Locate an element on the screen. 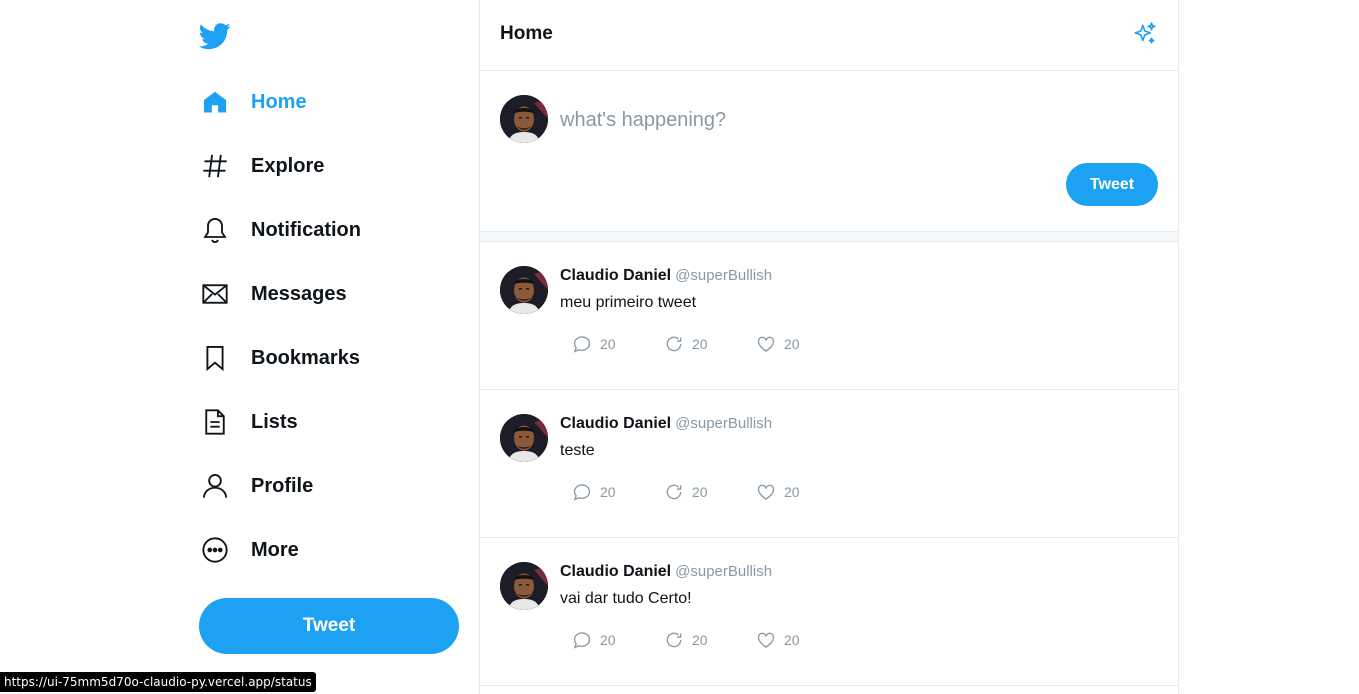 The width and height of the screenshot is (1359, 694). hashtag-icon is located at coordinates (215, 166).